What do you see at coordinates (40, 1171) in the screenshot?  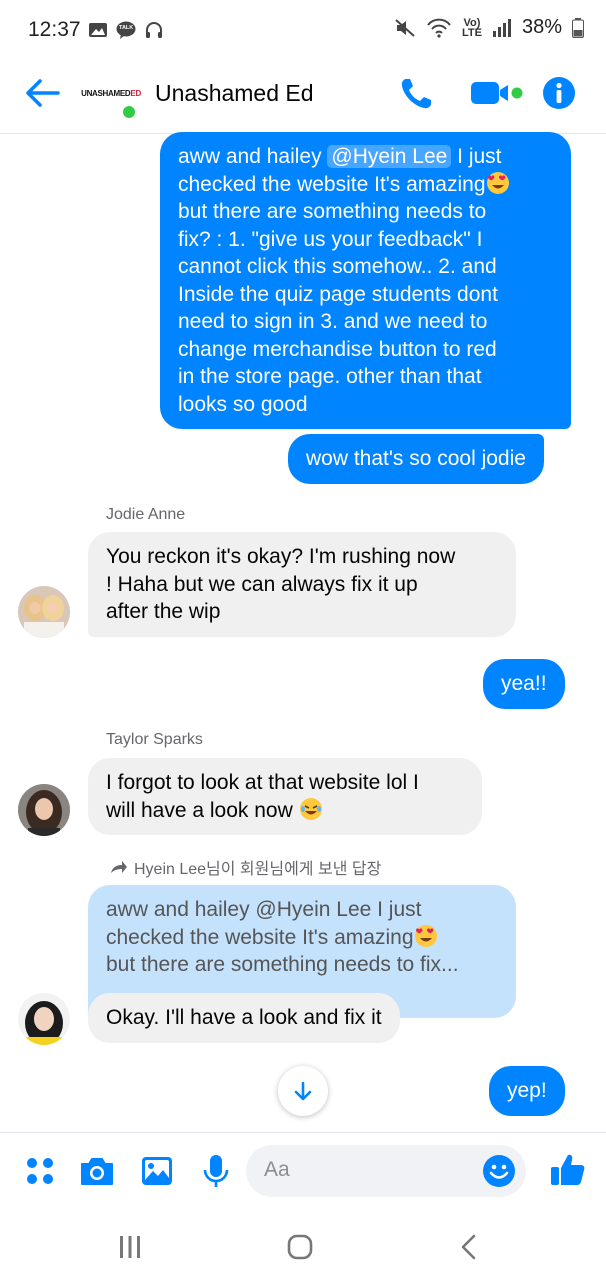 I see `apps-icon` at bounding box center [40, 1171].